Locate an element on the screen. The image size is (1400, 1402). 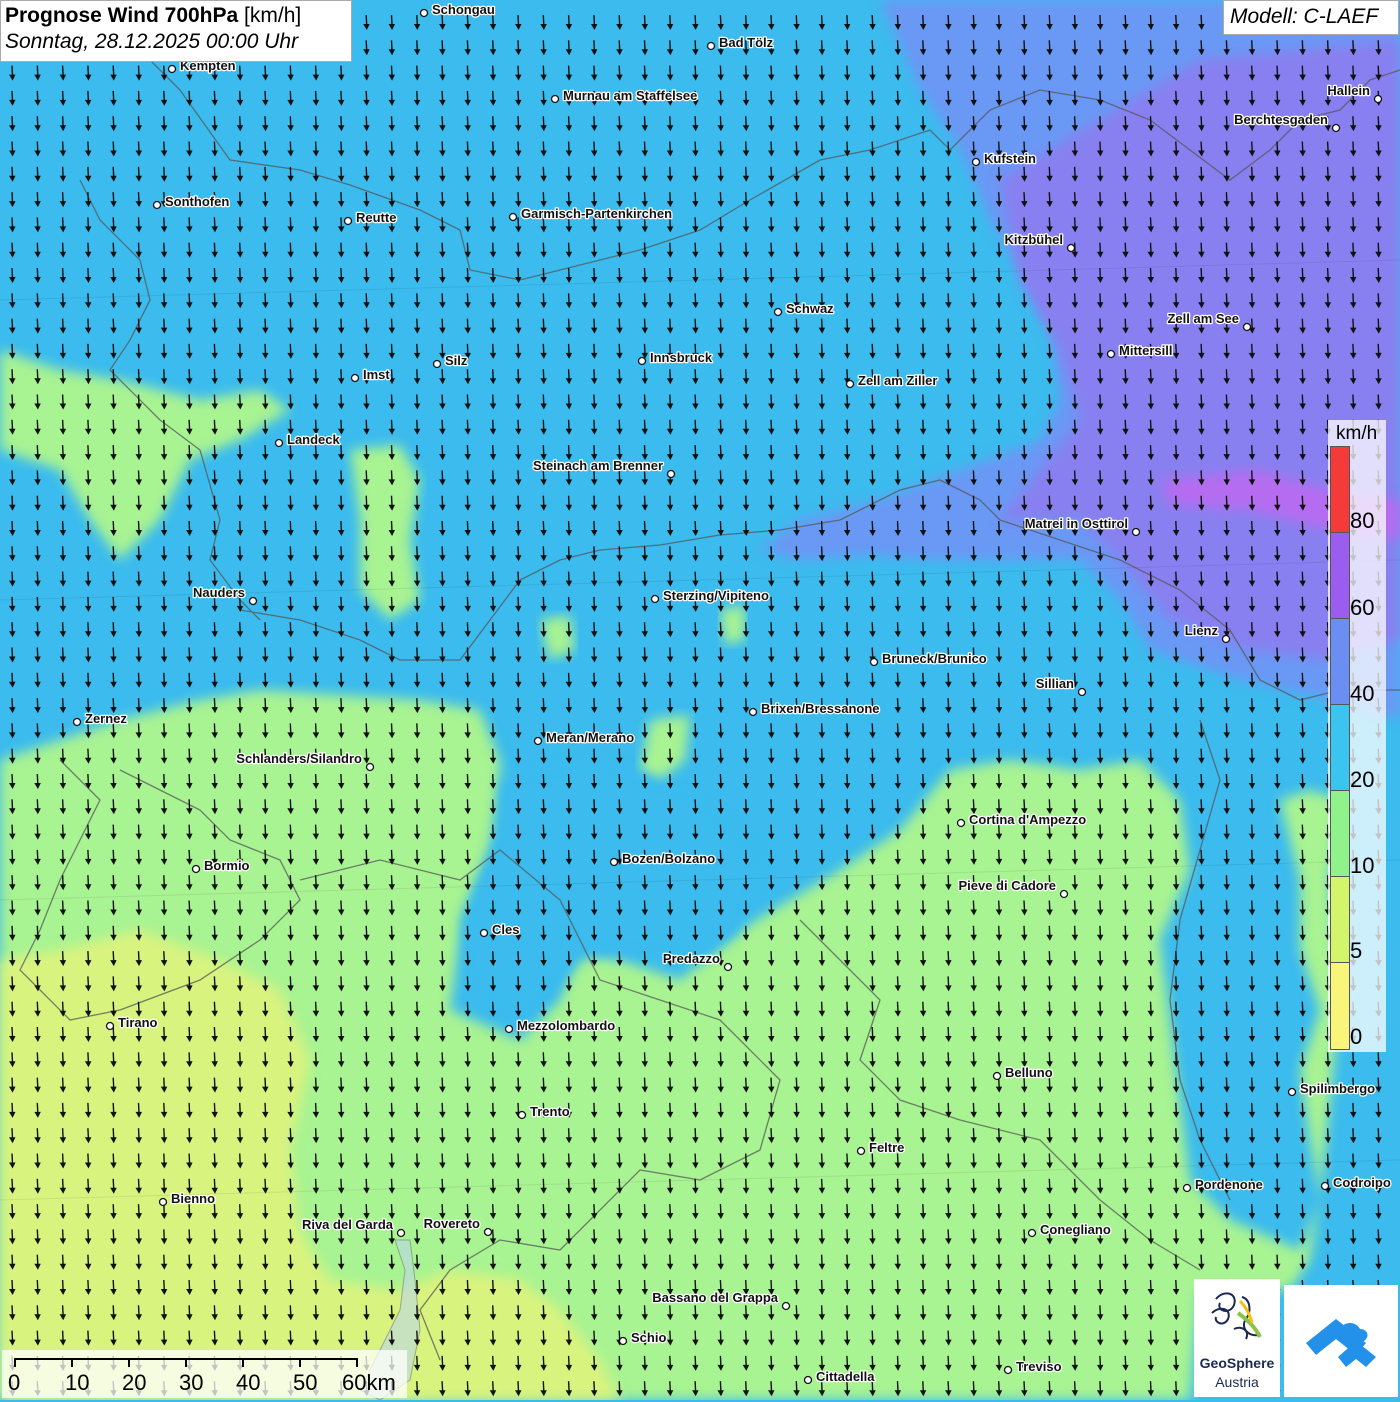
city-label: Lienz is located at coordinates (1202, 630).